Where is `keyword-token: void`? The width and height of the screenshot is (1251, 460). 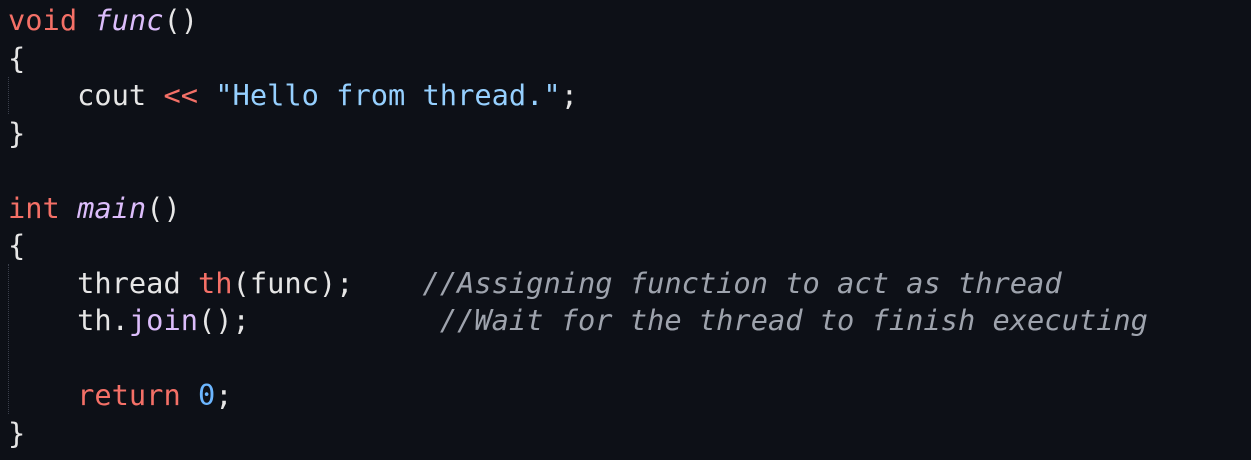
keyword-token: void is located at coordinates (43, 20).